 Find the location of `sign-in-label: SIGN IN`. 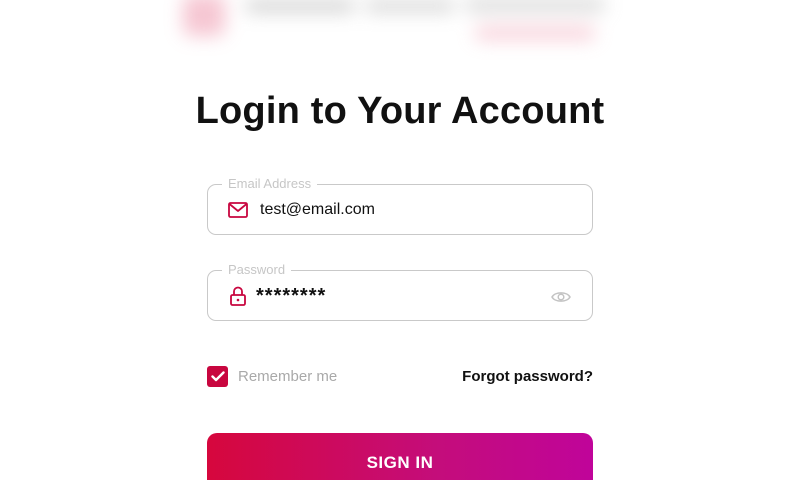

sign-in-label: SIGN IN is located at coordinates (400, 462).